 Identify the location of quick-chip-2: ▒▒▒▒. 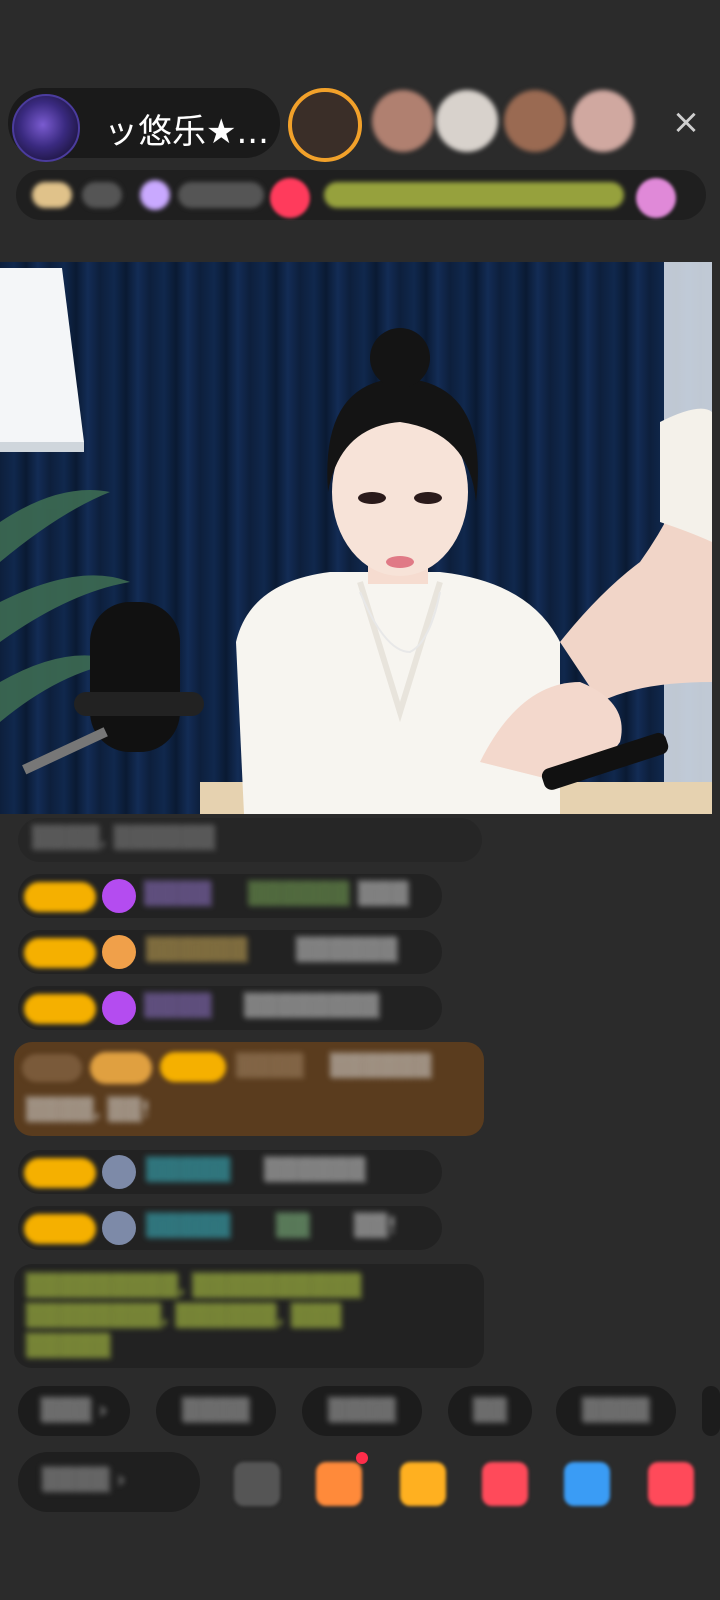
(216, 1411).